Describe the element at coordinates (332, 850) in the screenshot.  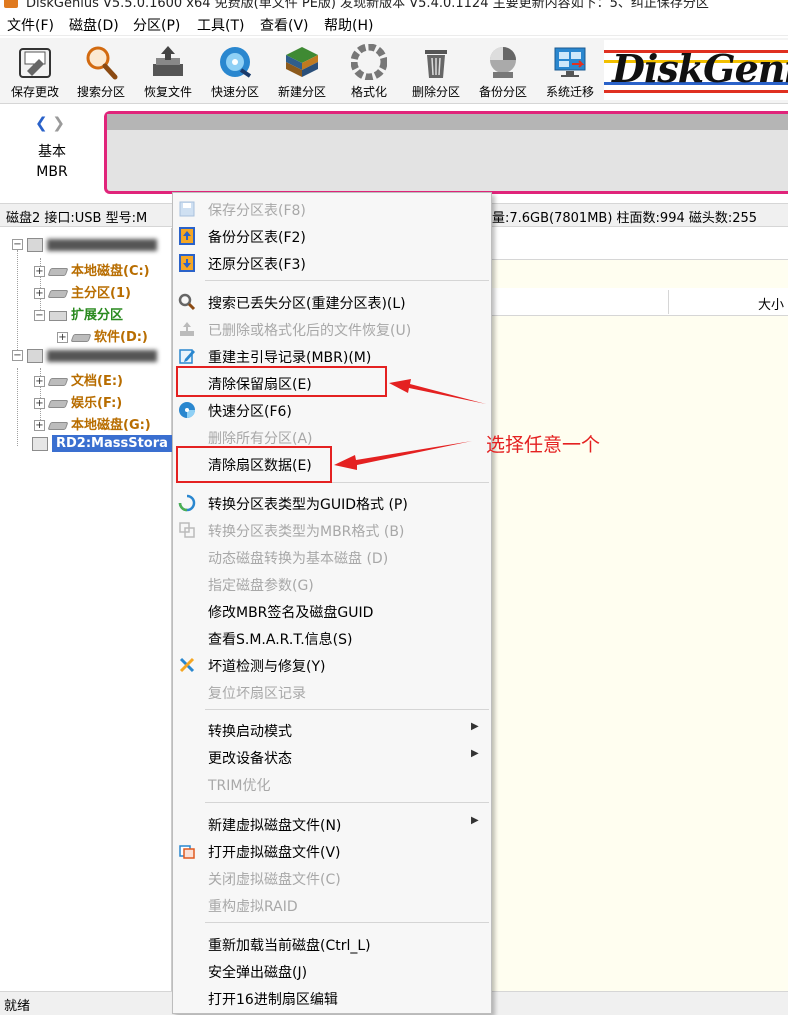
I see `menu-item-open-virtual-disk: 打开虚拟磁盘文件(V)` at that location.